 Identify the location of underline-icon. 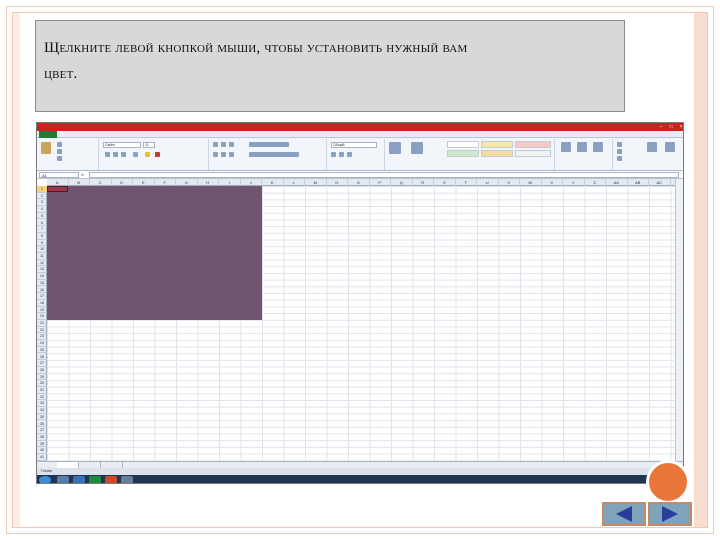
(123, 154).